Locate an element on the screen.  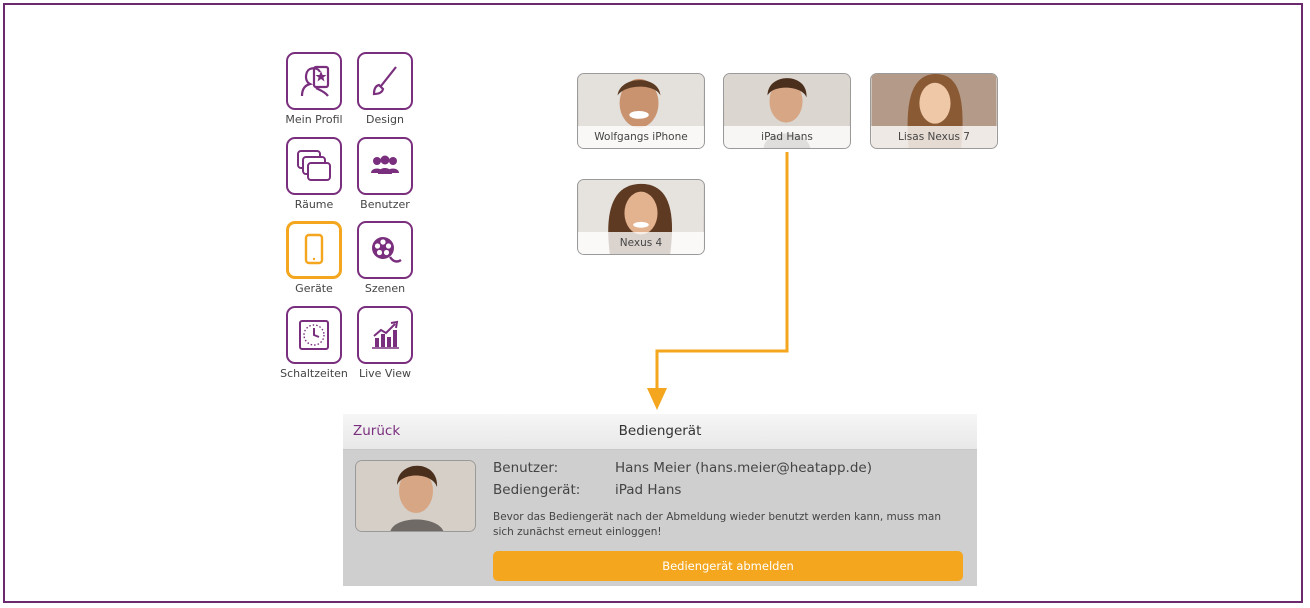
navigation-bar: Zurück Bediengerät is located at coordinates (660, 432).